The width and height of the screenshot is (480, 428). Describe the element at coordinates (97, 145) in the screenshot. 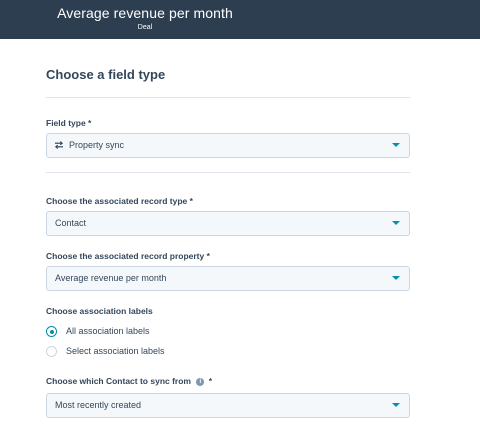

I see `field-type-value: Property sync` at that location.